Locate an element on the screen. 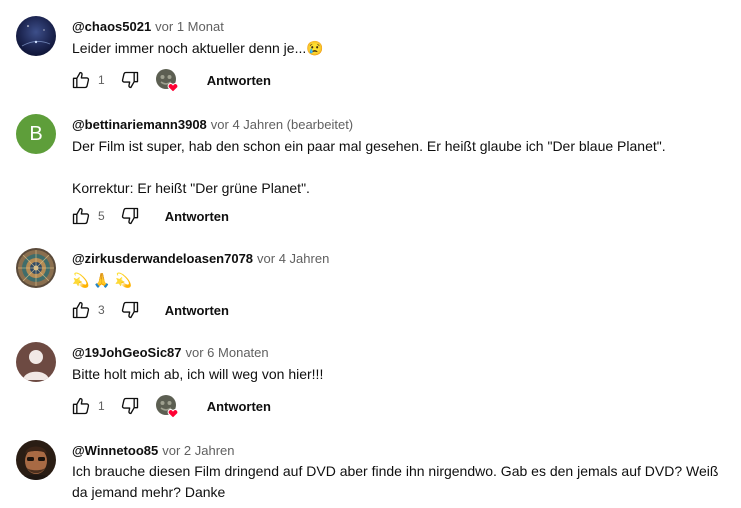 This screenshot has height=508, width=741. comment-header: @Winnetoo85 vor 2 Jahren is located at coordinates (153, 451).